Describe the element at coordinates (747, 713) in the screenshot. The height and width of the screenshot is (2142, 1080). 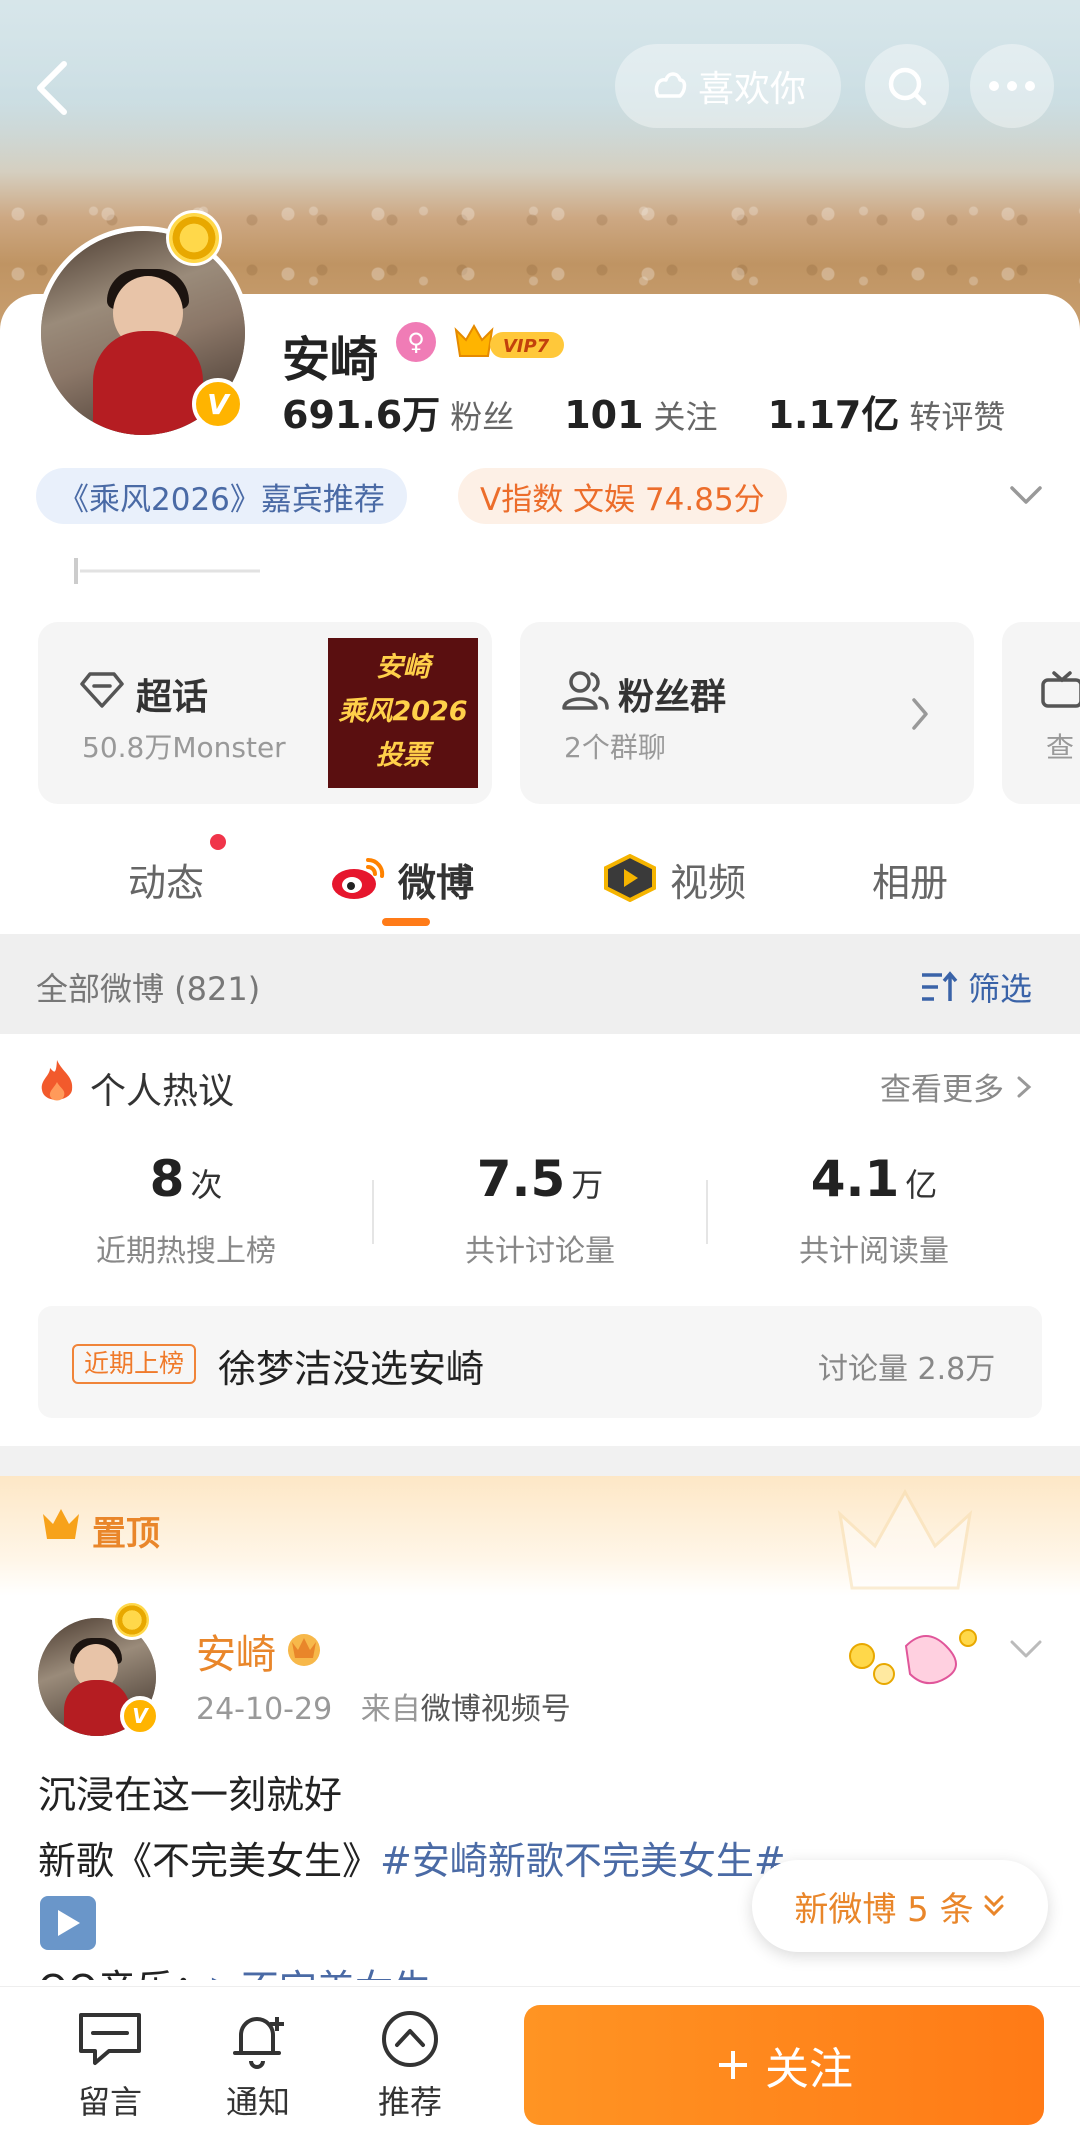
I see `fan-group-card: 粉丝群 2个群聊` at that location.